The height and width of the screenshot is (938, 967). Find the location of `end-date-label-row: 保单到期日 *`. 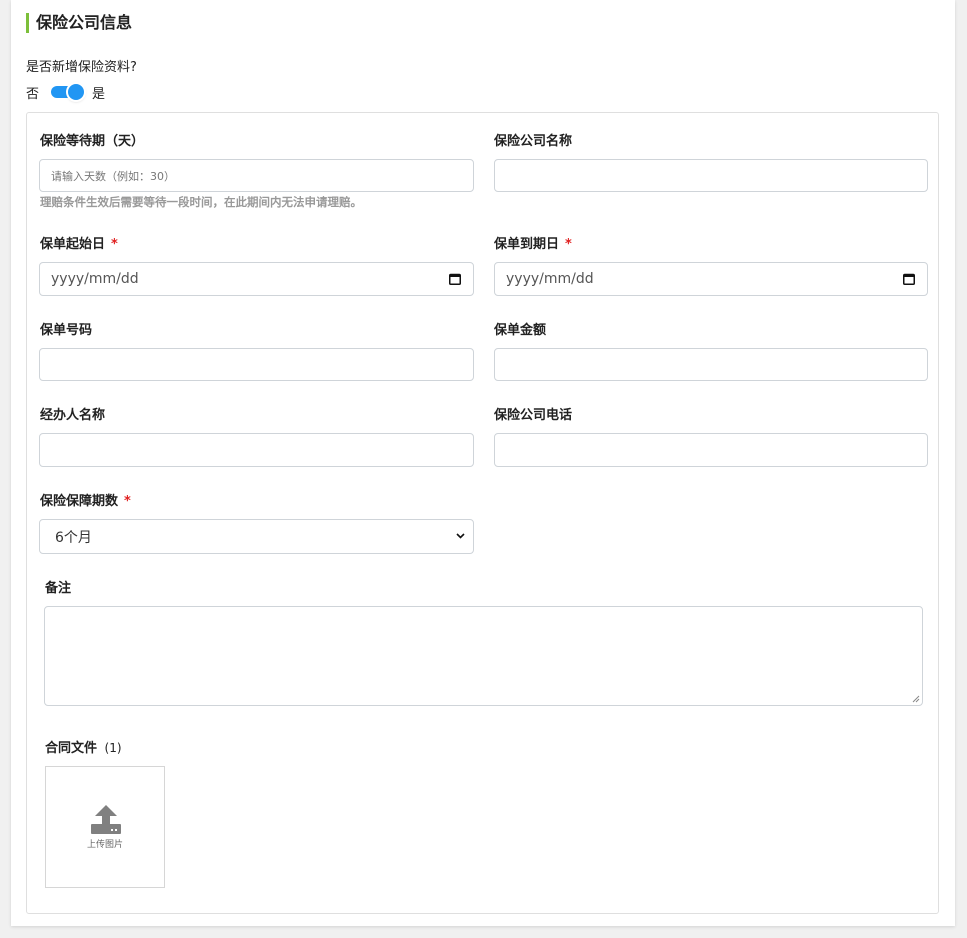

end-date-label-row: 保单到期日 * is located at coordinates (533, 245).